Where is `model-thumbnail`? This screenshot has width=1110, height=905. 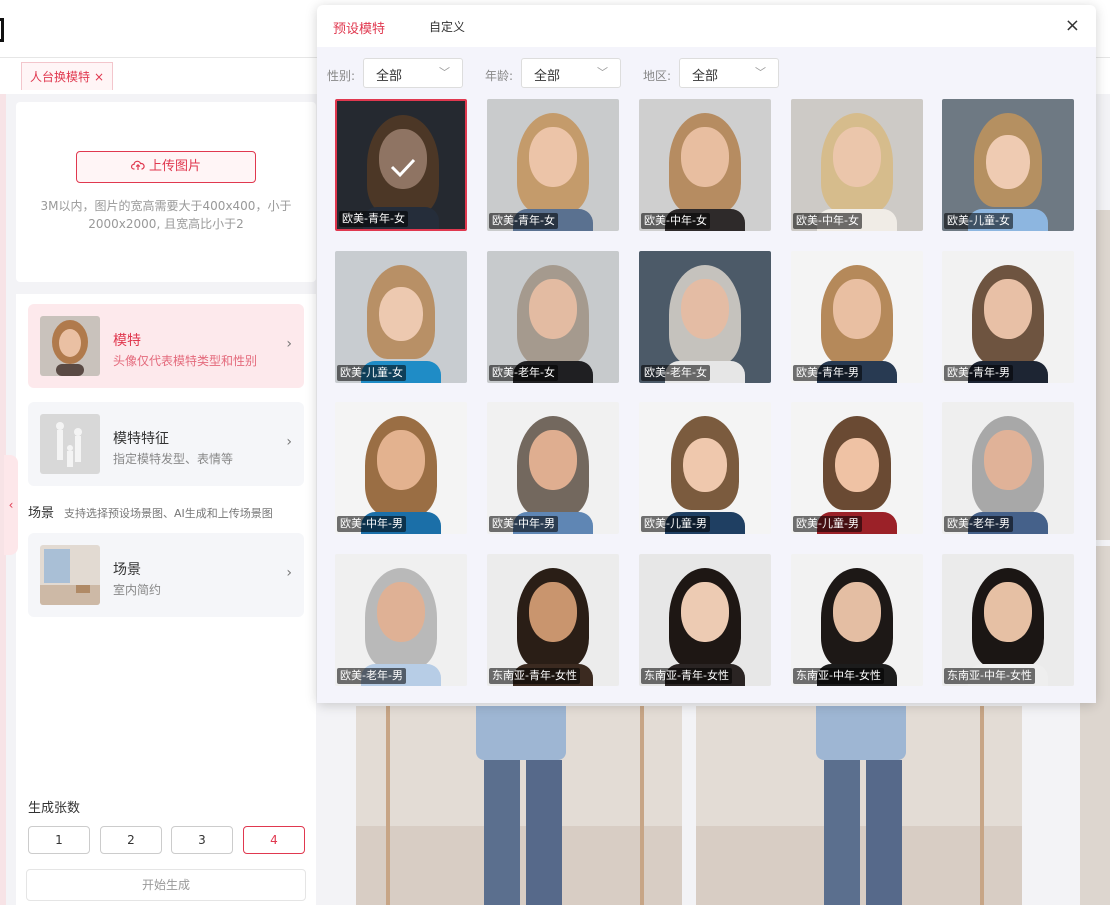 model-thumbnail is located at coordinates (70, 346).